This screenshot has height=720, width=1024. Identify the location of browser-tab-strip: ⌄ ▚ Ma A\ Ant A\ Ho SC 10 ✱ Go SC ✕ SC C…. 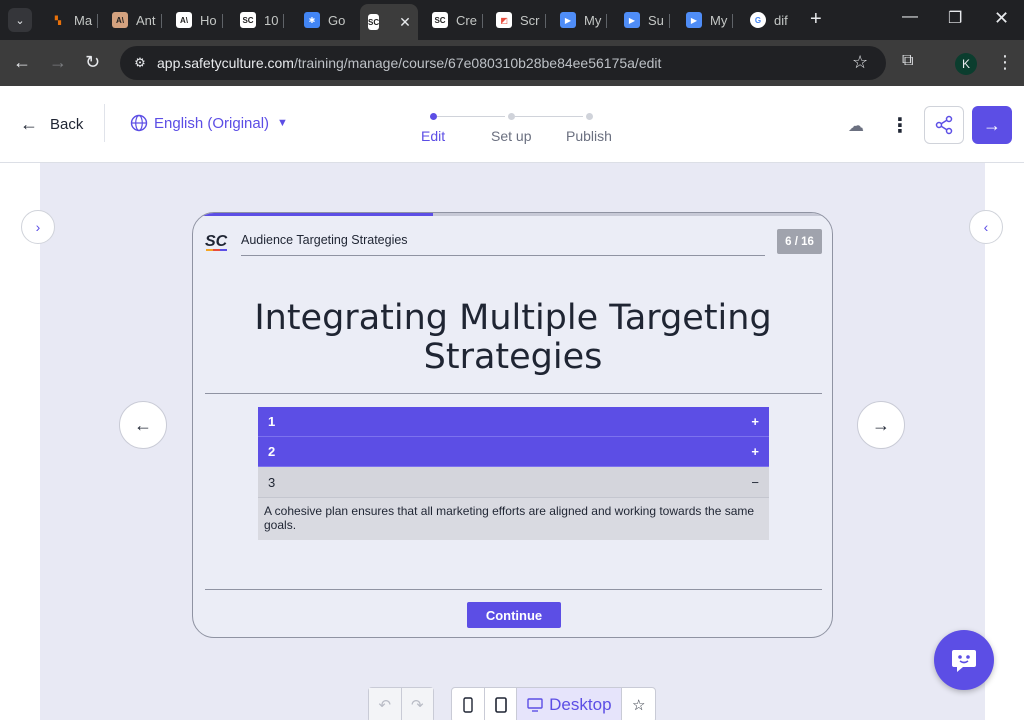
(512, 20).